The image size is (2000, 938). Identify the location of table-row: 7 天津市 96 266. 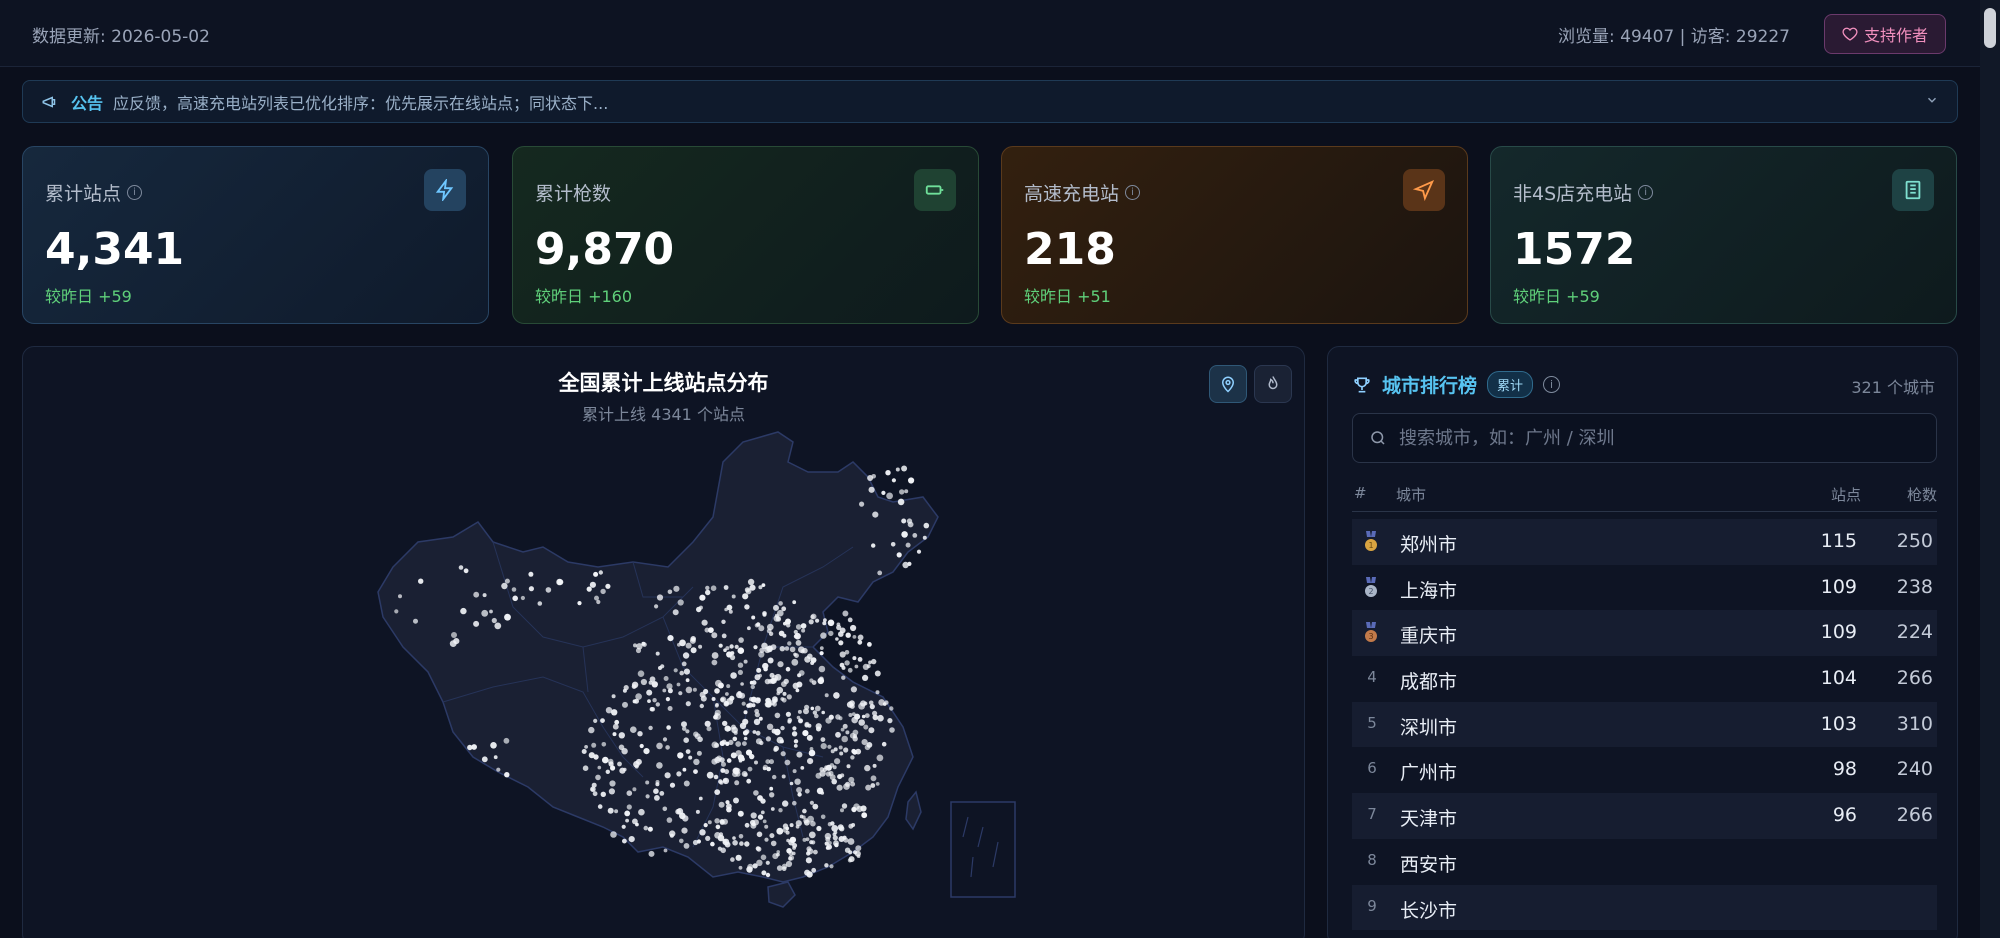
(1644, 816).